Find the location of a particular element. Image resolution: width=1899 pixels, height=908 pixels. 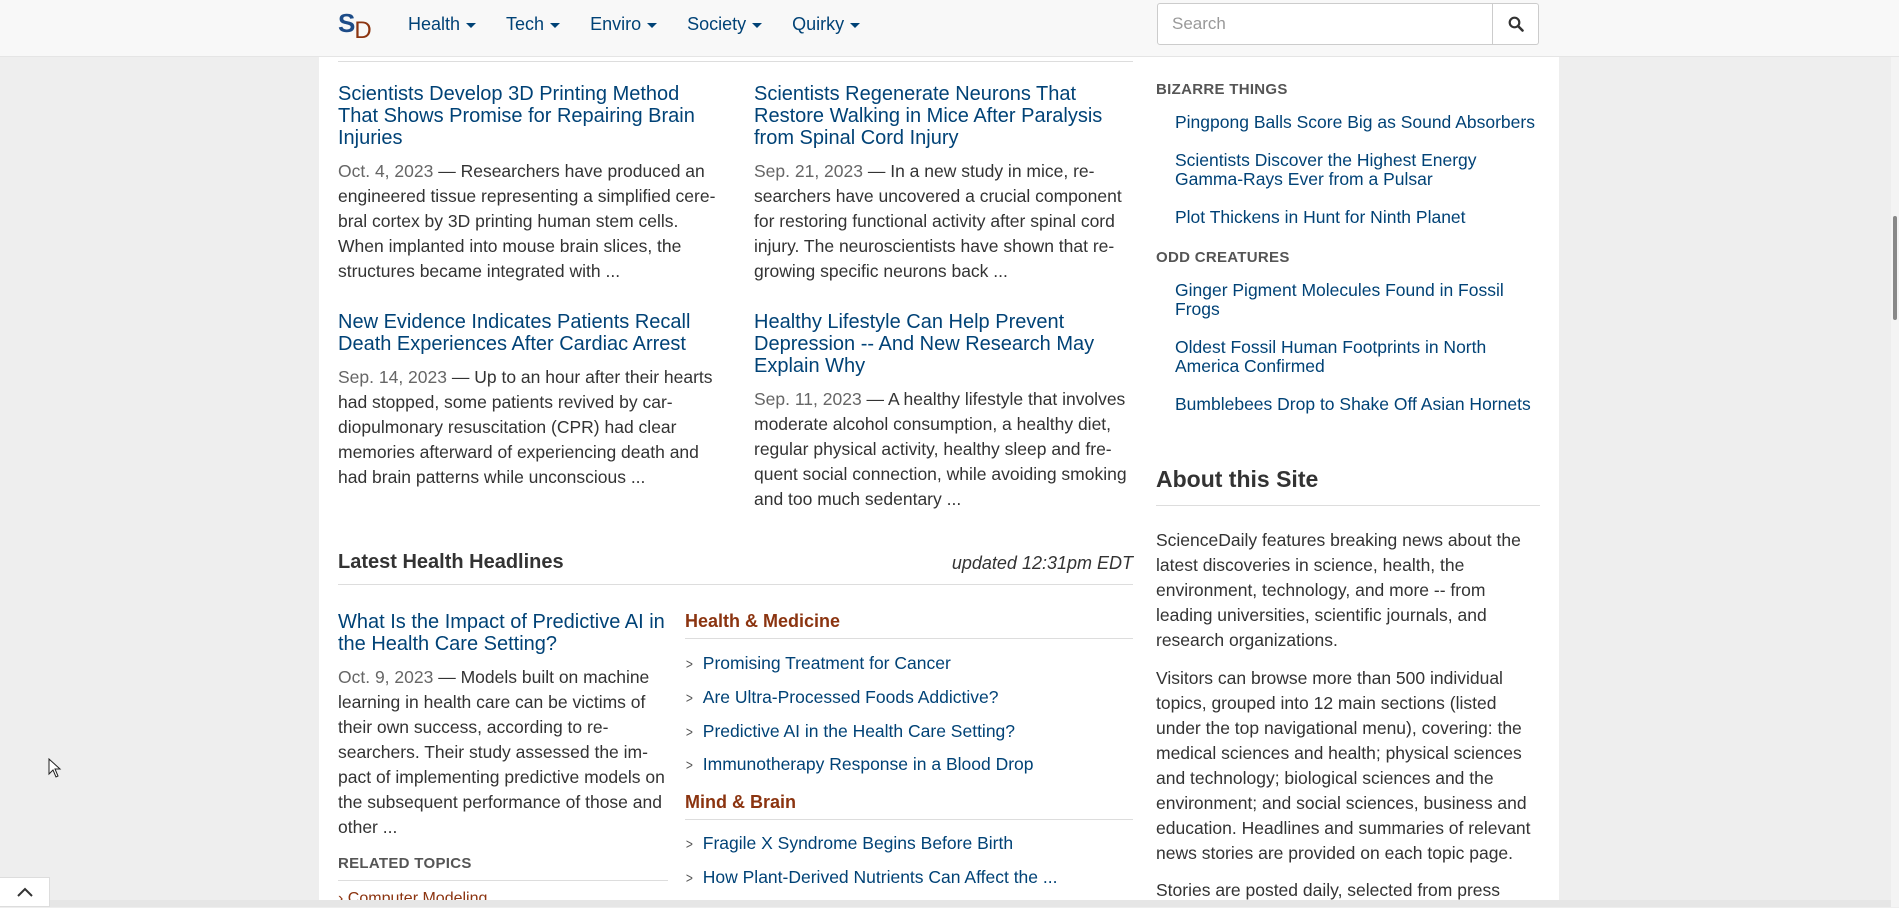

bizarre-things-label: BIZARRE THINGS is located at coordinates (1222, 89).